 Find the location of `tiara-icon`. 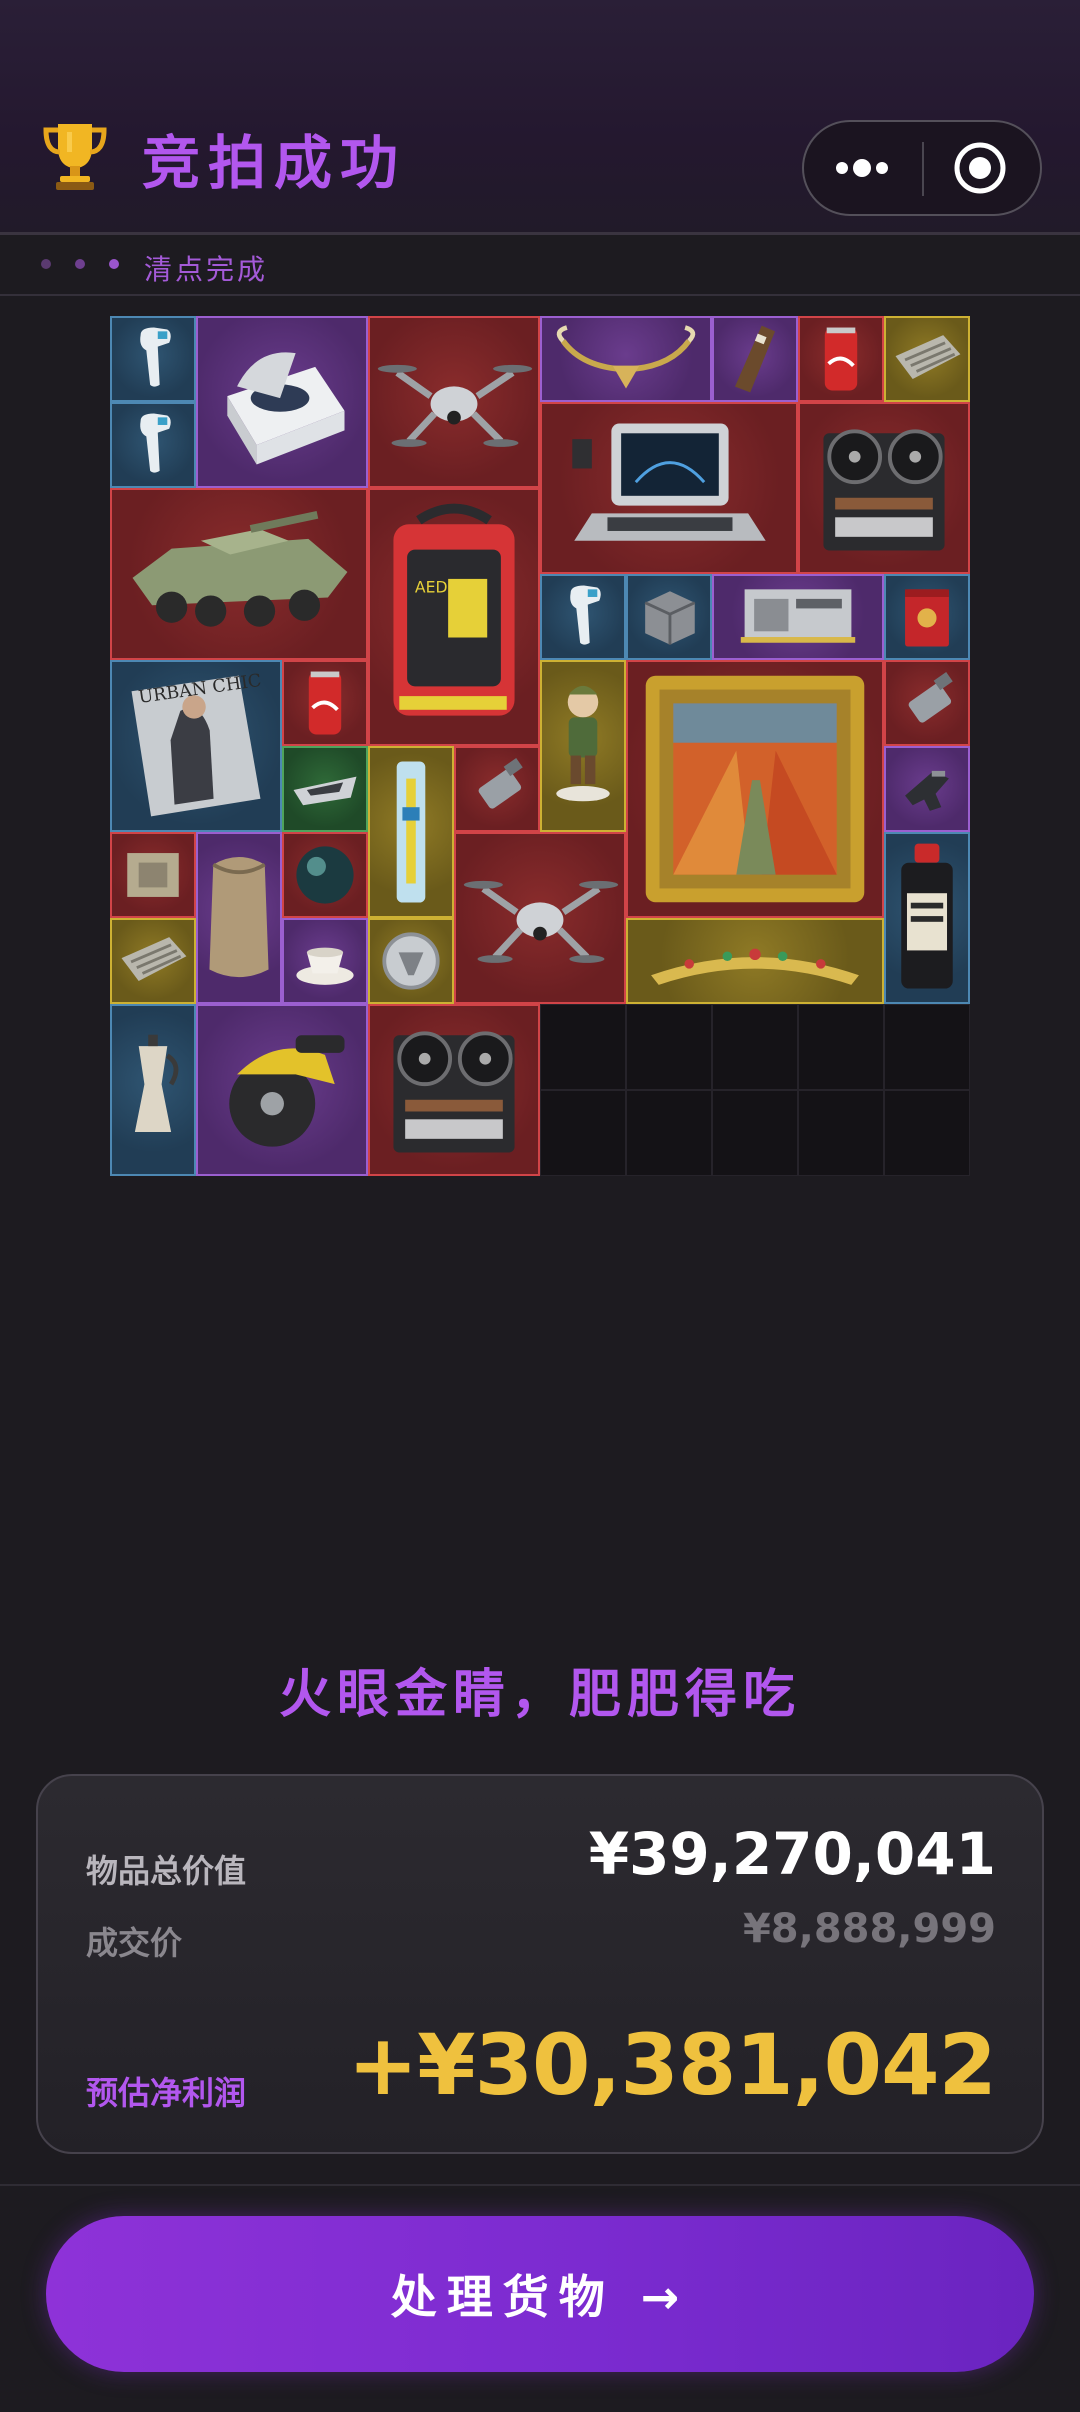

tiara-icon is located at coordinates (755, 966).